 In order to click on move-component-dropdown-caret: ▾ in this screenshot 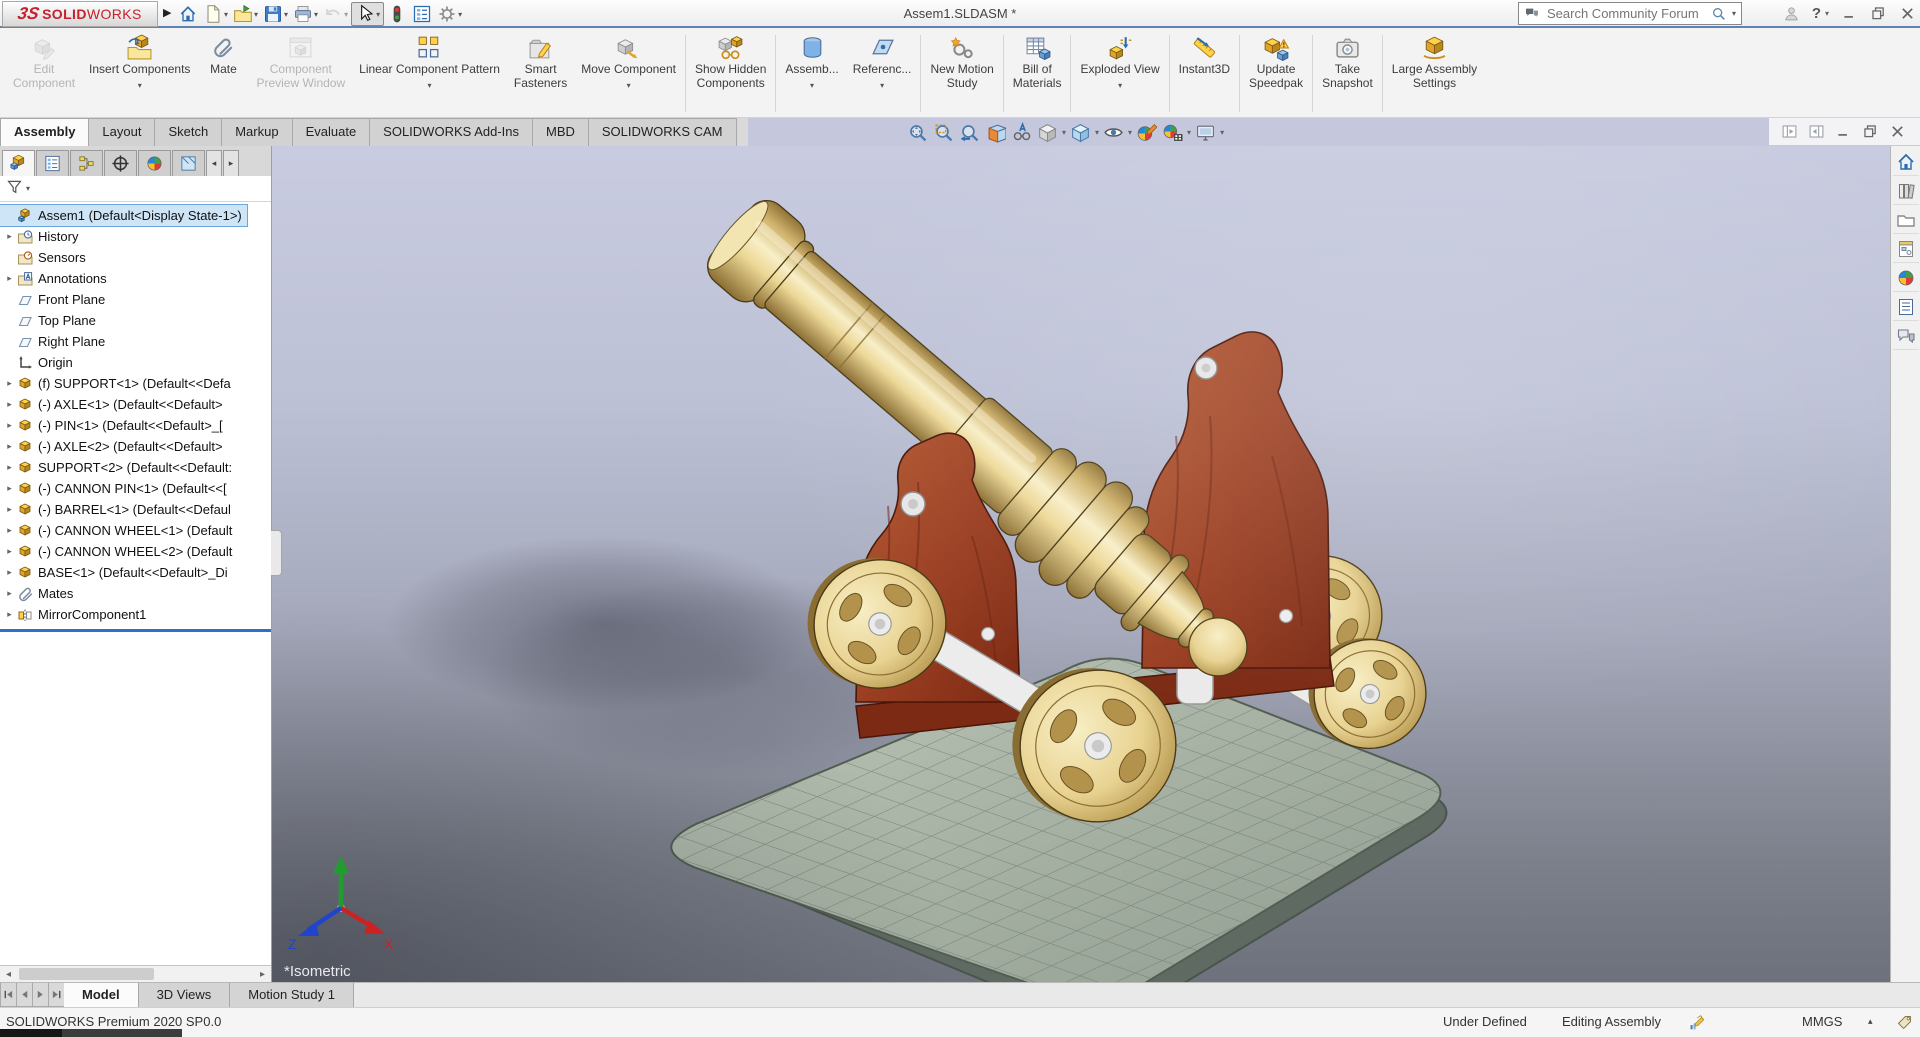, I will do `click(629, 86)`.